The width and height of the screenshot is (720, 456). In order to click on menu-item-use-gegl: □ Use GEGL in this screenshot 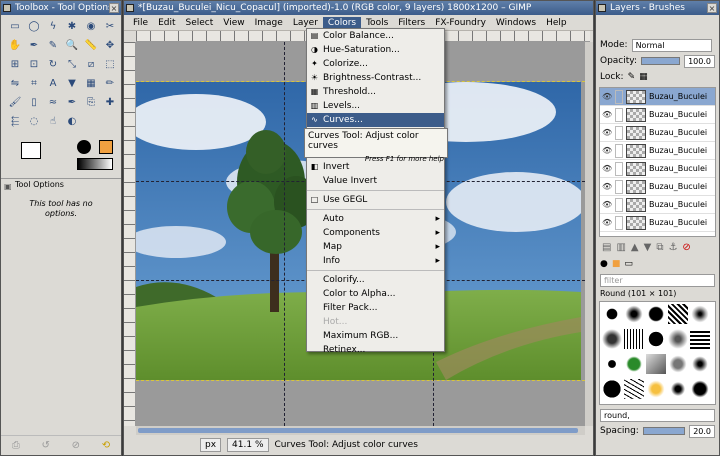, I will do `click(375, 200)`.